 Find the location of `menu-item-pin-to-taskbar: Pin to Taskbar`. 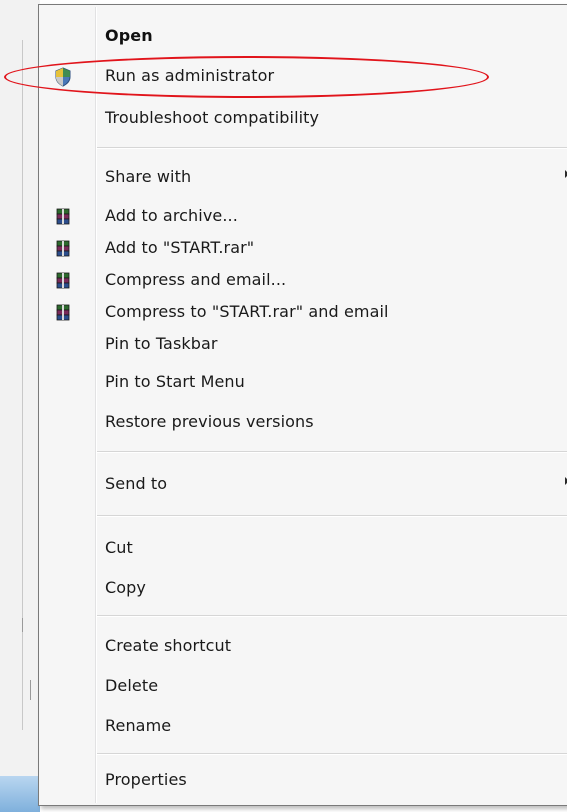

menu-item-pin-to-taskbar: Pin to Taskbar is located at coordinates (304, 345).